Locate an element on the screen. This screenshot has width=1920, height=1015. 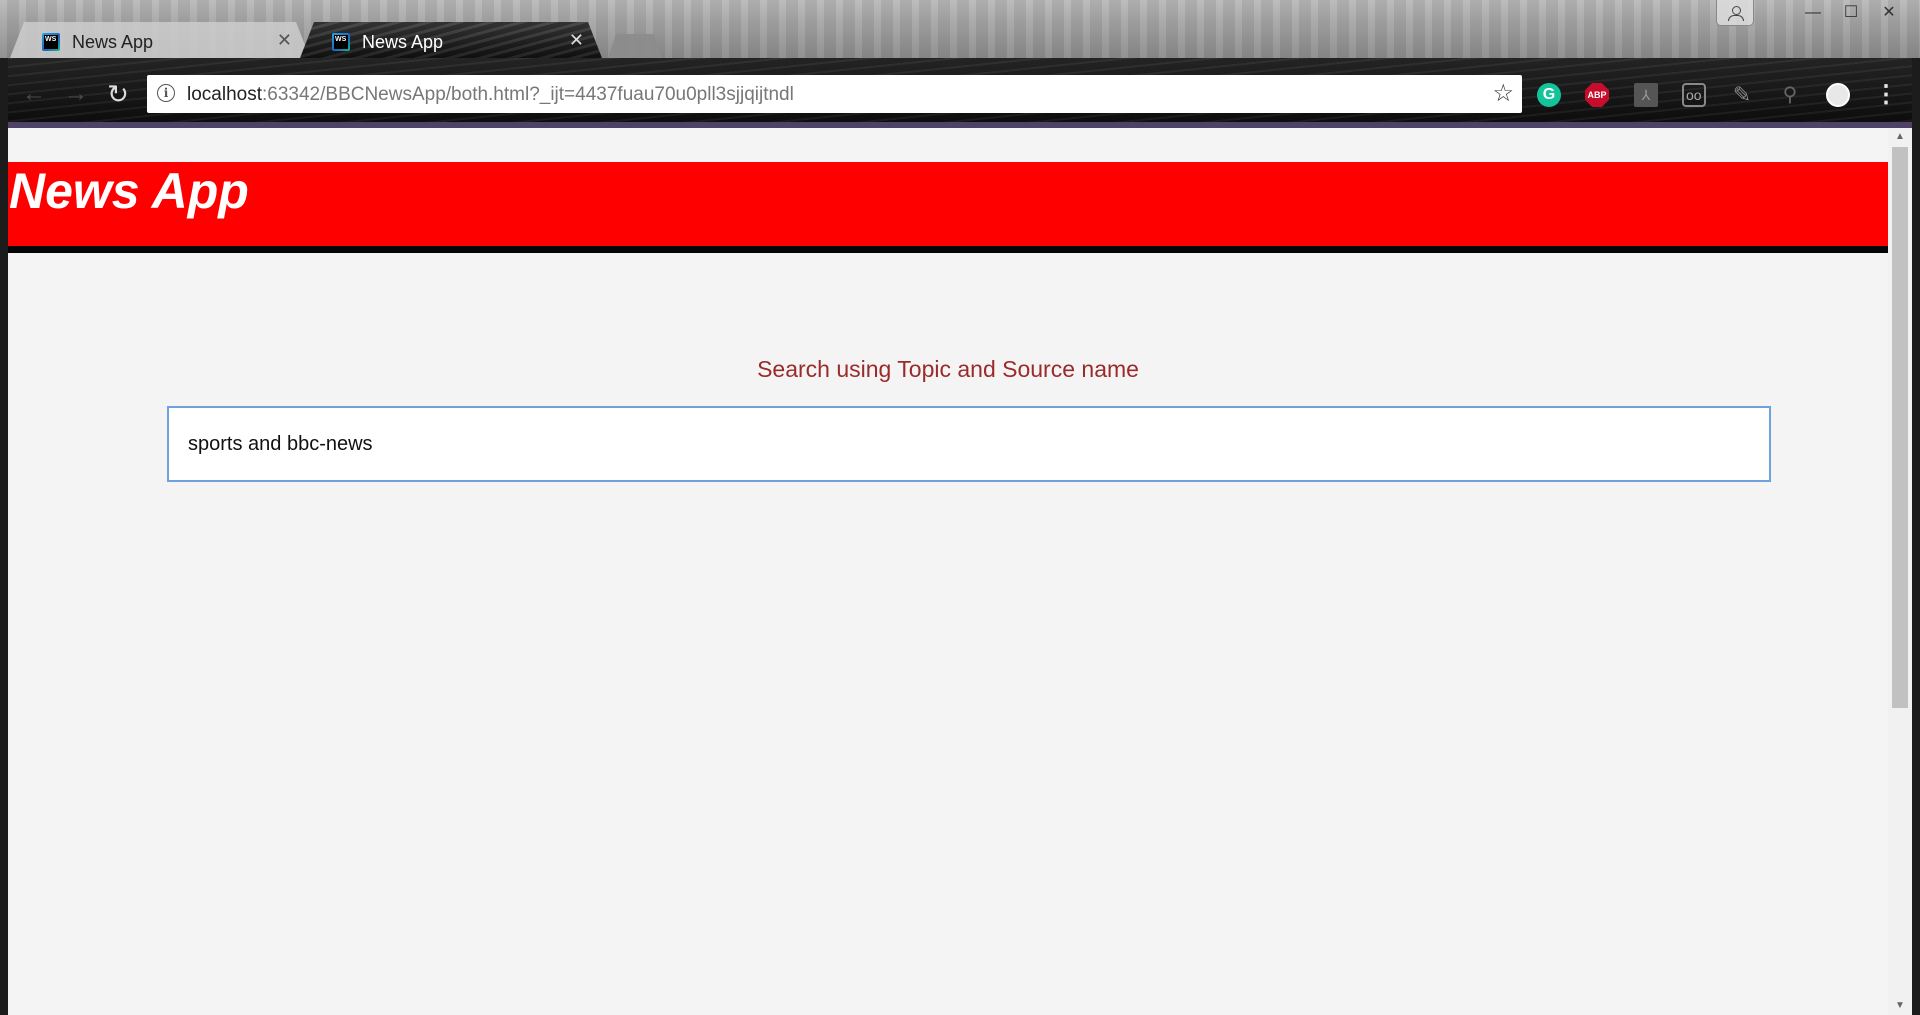
person-body-icon is located at coordinates (1736, 18).